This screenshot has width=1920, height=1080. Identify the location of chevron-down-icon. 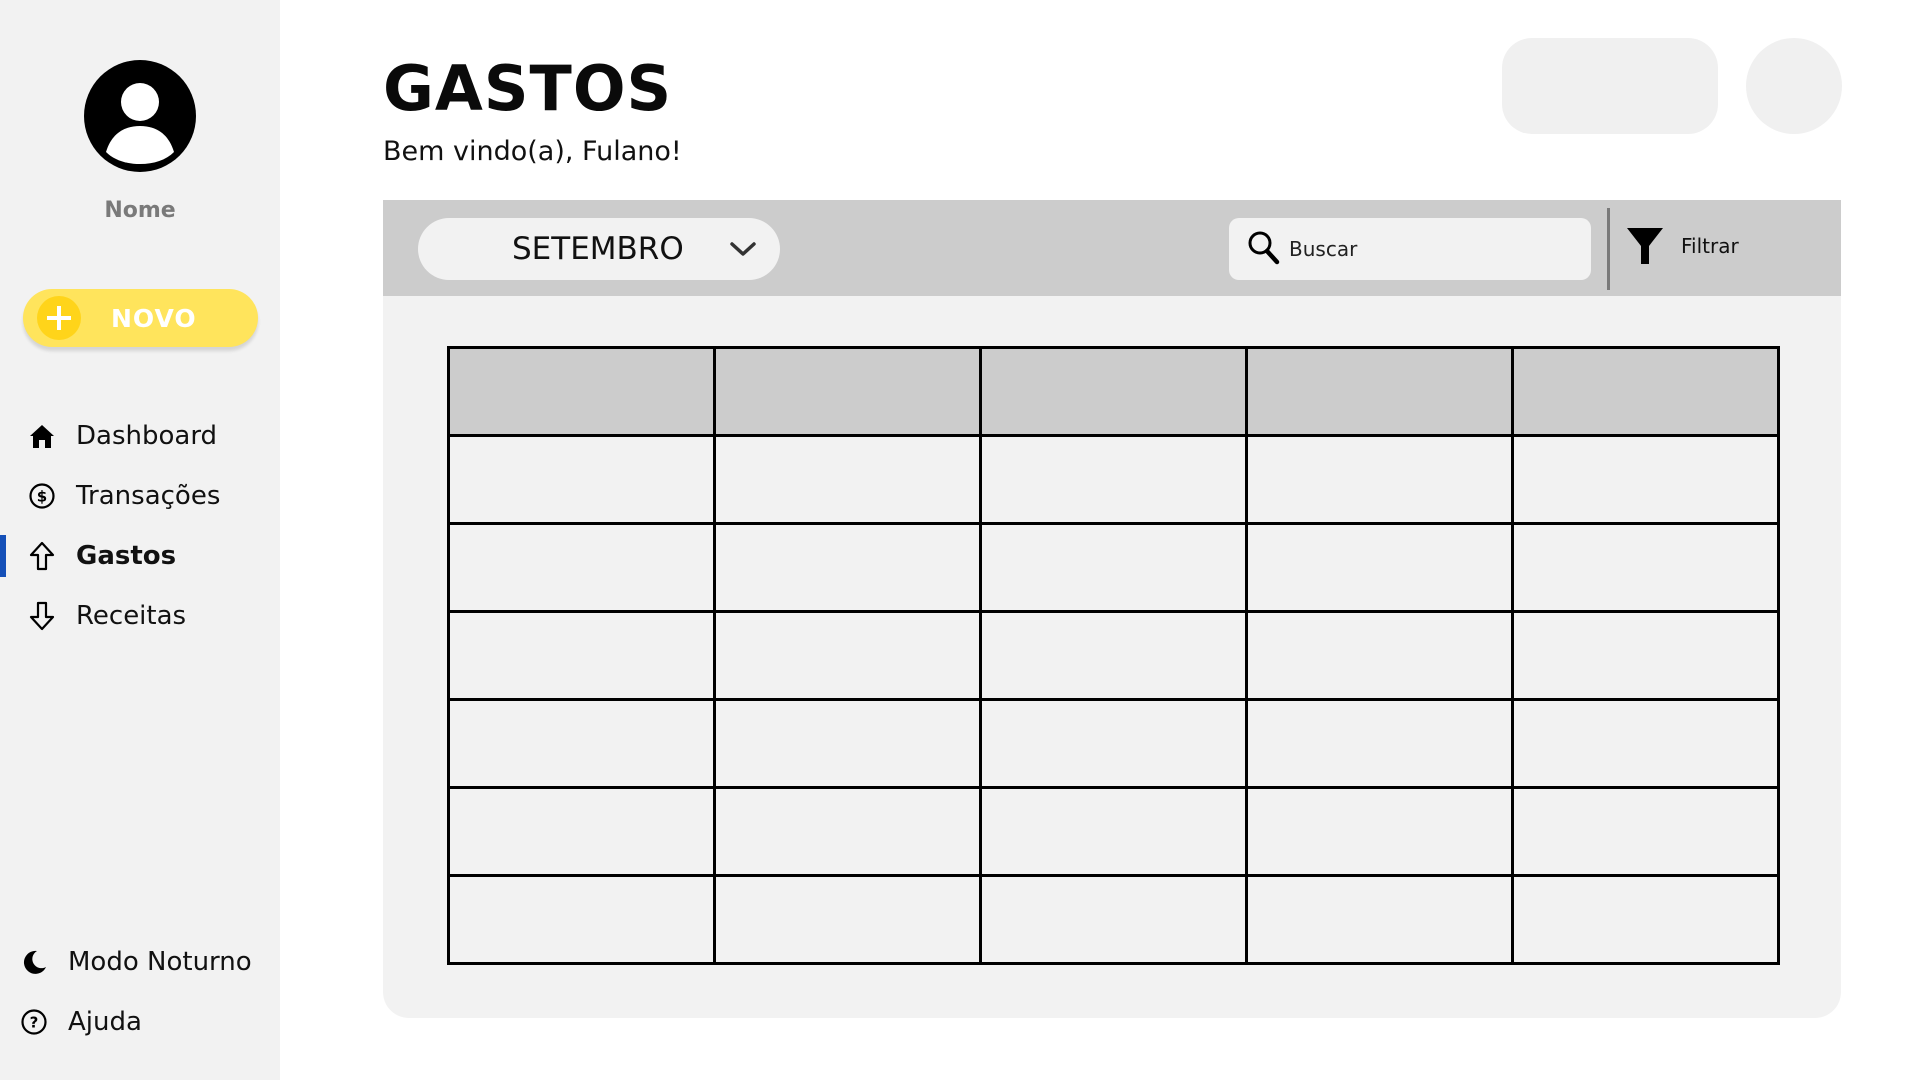
(743, 249).